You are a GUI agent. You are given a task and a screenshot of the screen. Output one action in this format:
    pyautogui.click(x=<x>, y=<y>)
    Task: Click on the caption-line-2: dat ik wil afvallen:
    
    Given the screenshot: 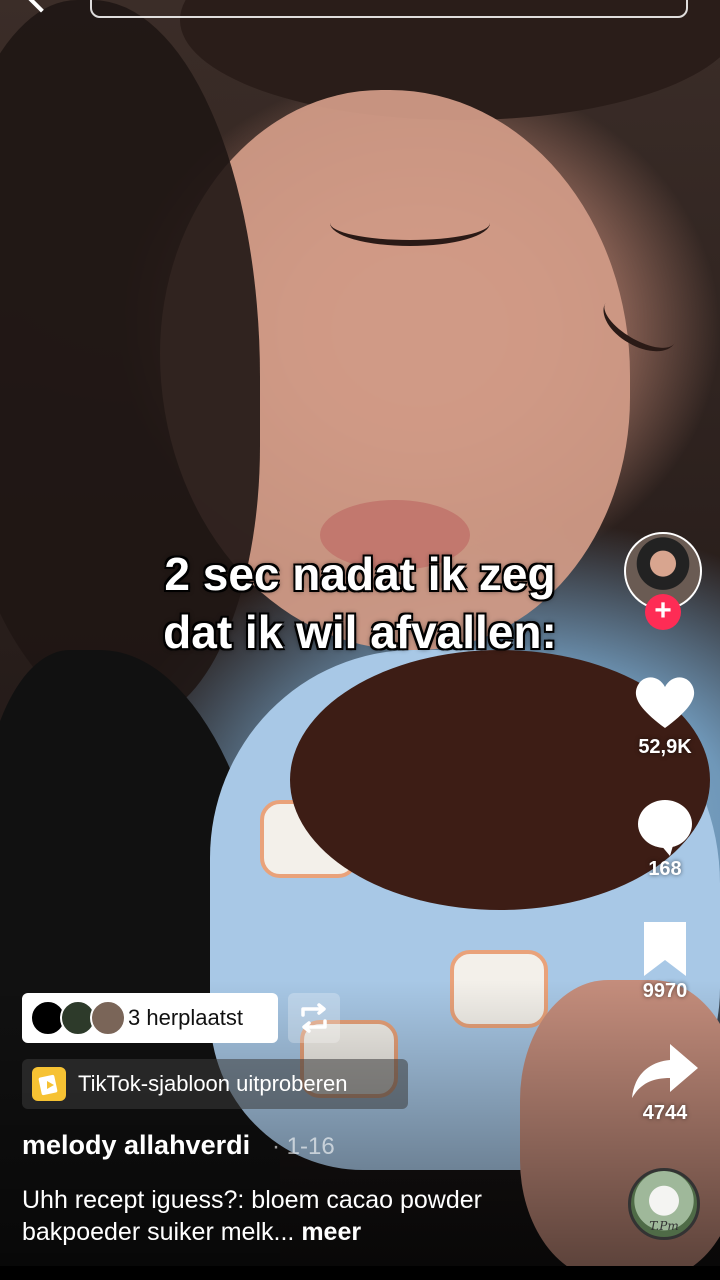 What is the action you would take?
    pyautogui.click(x=360, y=632)
    